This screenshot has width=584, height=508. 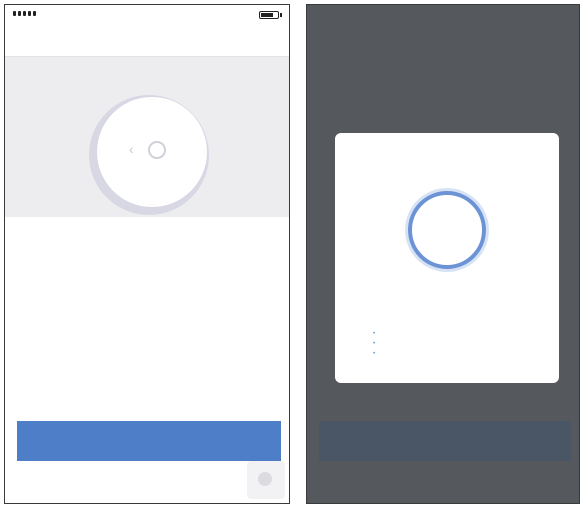 I want to click on step-list, so click(x=376, y=344).